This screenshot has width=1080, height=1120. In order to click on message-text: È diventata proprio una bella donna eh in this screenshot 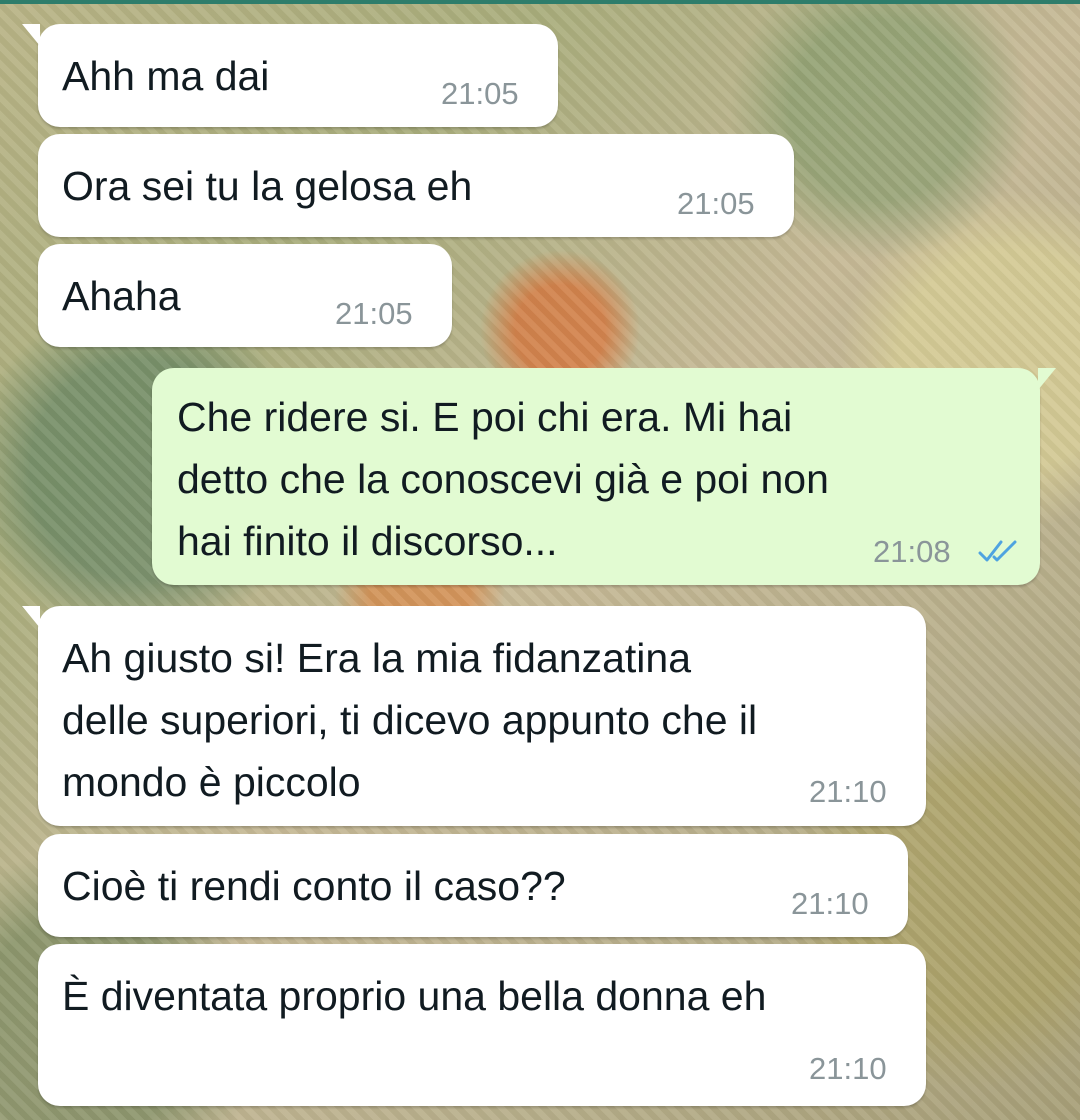, I will do `click(414, 996)`.